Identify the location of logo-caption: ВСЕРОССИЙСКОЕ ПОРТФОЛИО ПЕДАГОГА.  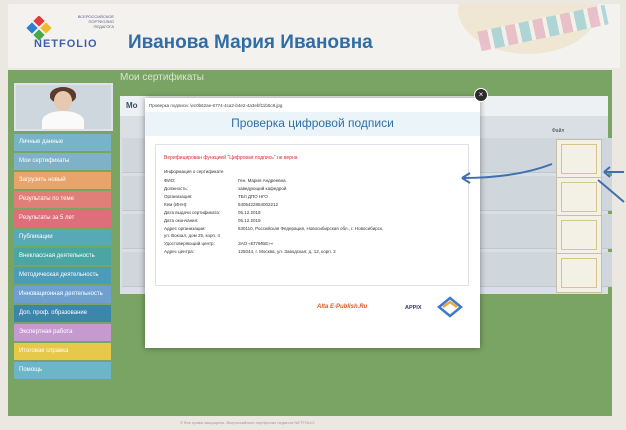
(85, 21).